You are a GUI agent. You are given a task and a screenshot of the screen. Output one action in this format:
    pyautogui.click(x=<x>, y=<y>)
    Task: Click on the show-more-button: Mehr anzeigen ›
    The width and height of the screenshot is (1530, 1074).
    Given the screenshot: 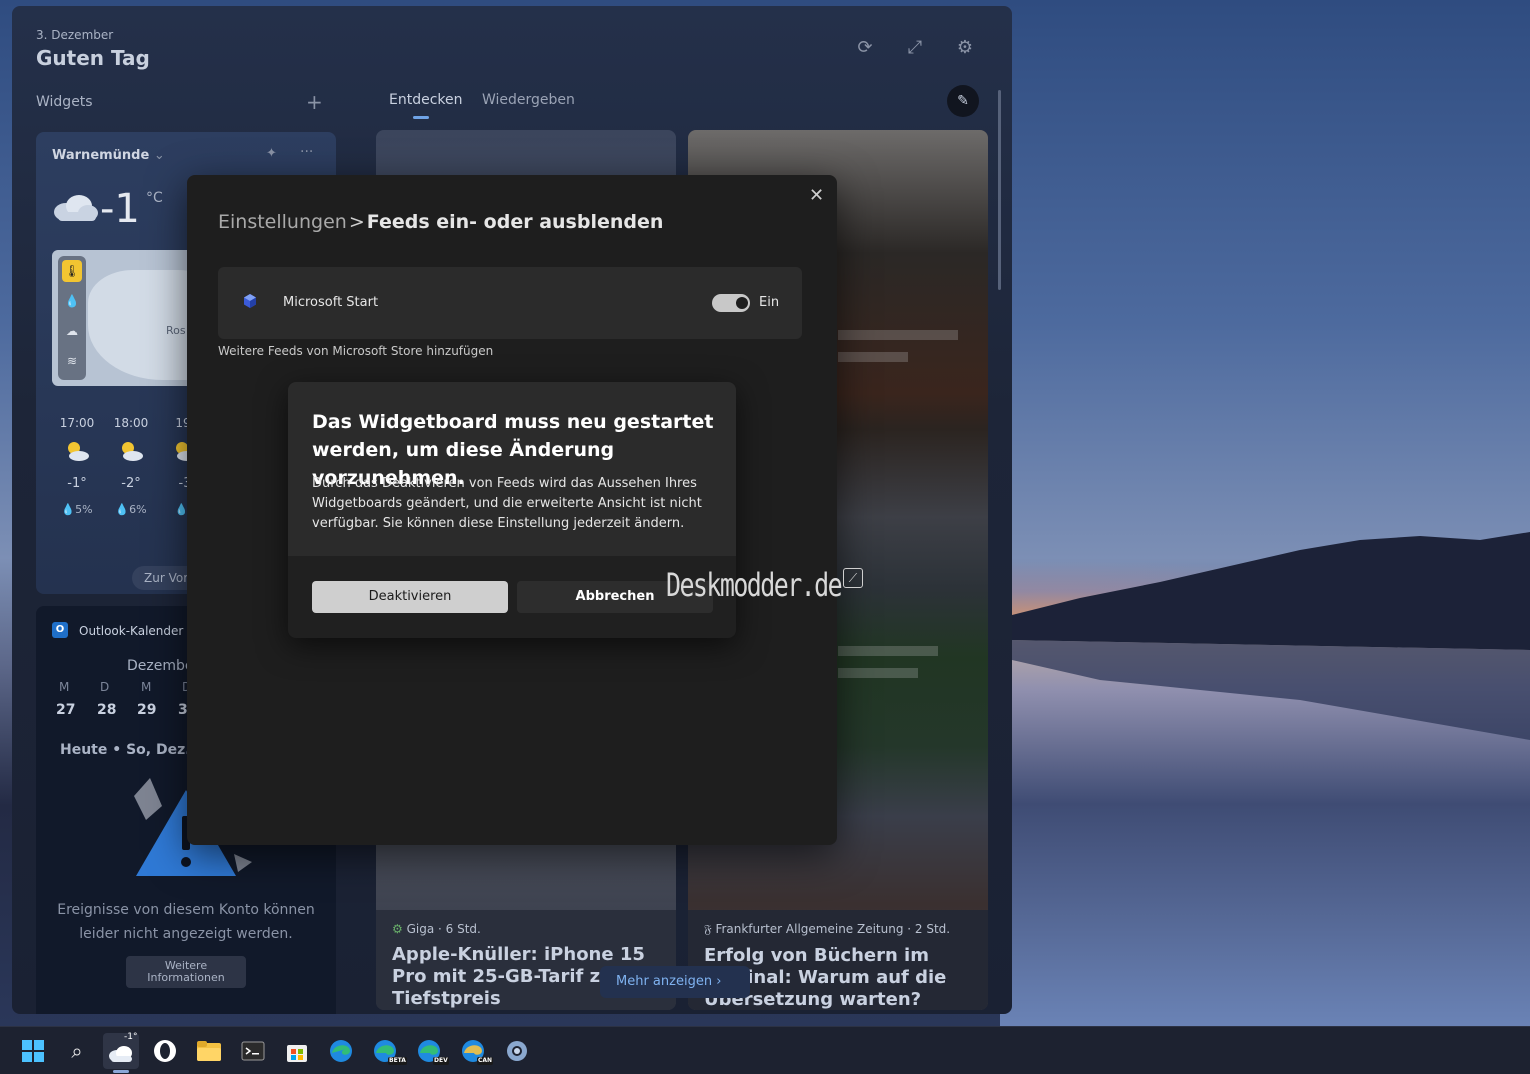 What is the action you would take?
    pyautogui.click(x=675, y=982)
    